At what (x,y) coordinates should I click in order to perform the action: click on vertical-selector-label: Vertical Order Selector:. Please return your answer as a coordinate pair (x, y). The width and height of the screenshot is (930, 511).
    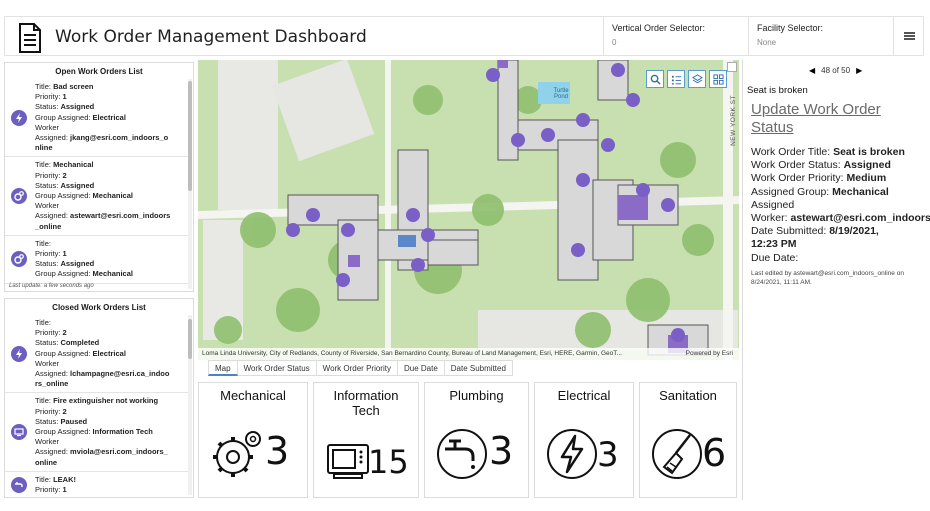
    Looking at the image, I should click on (659, 28).